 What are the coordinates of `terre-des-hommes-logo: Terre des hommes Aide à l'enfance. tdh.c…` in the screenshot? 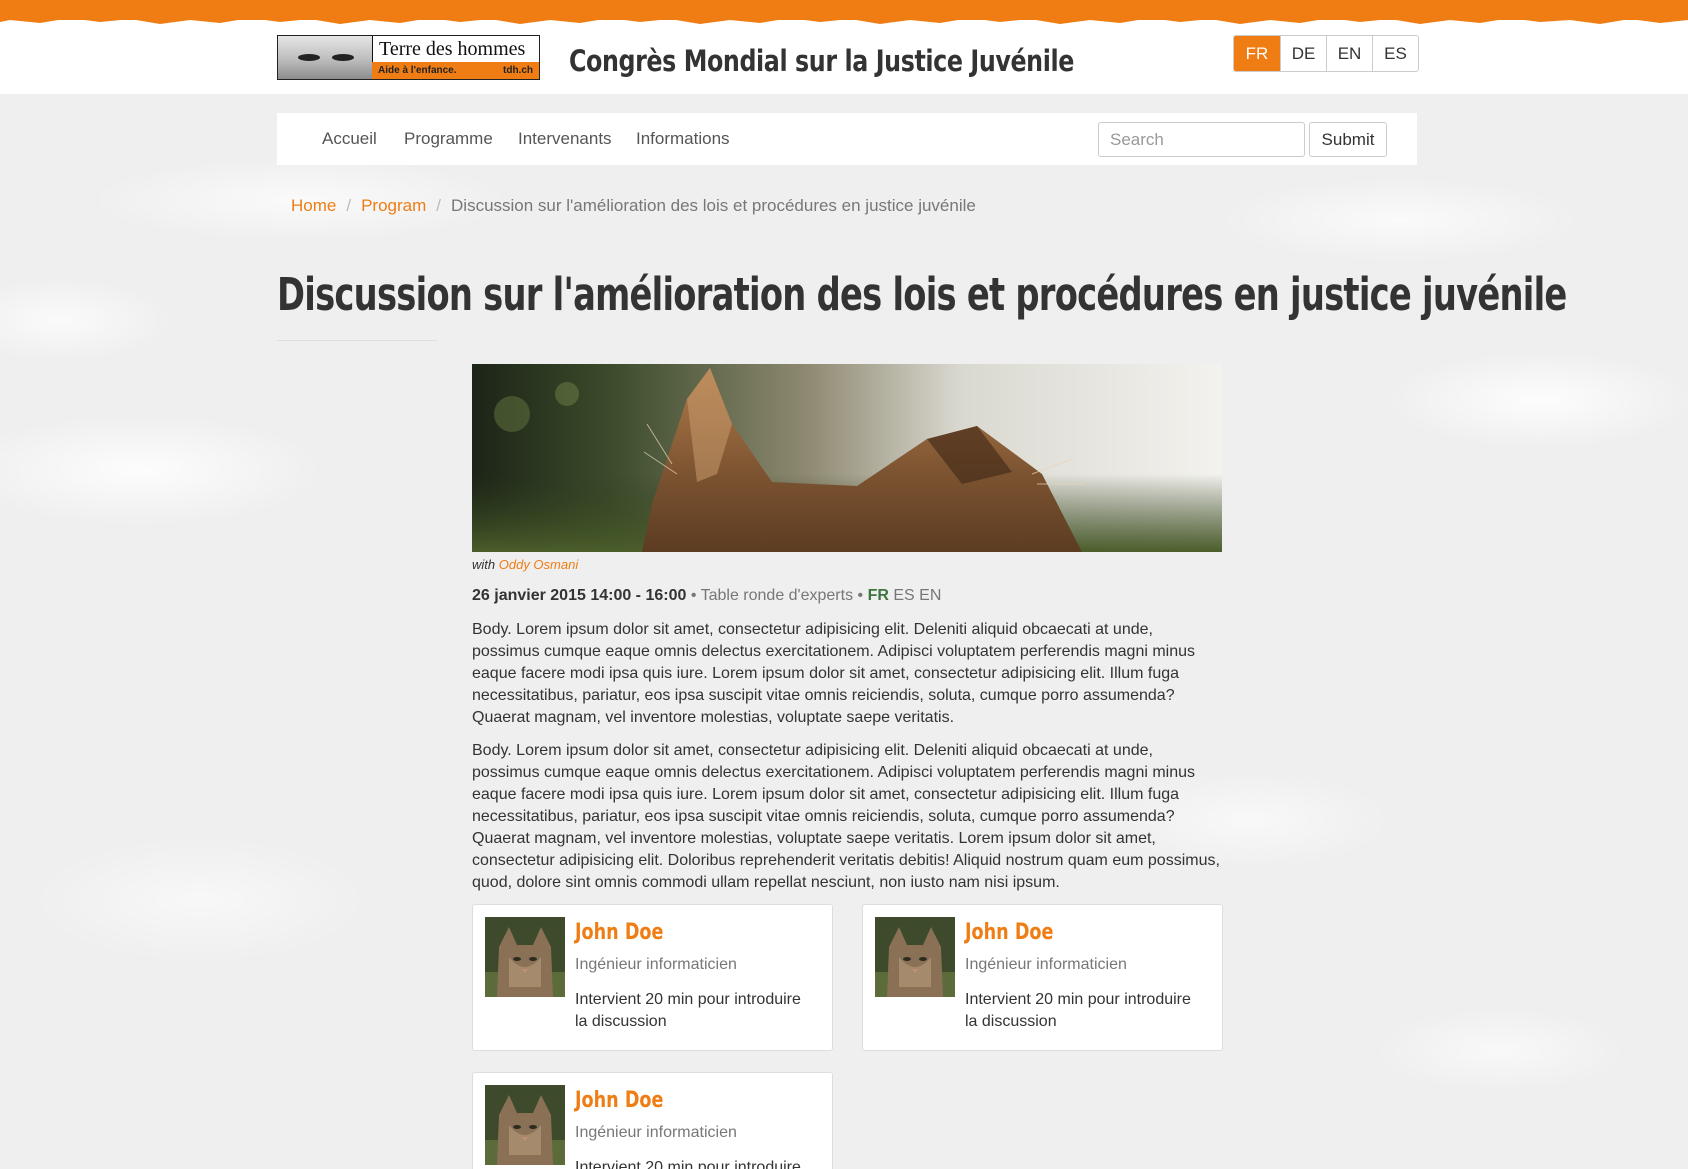 It's located at (408, 57).